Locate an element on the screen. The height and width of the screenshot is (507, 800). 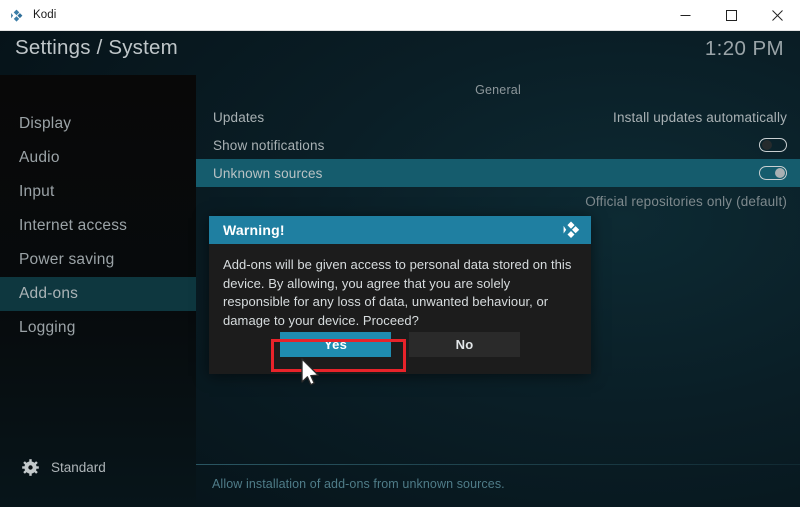
settings-header: Settings / System 1:20 PM is located at coordinates (400, 53).